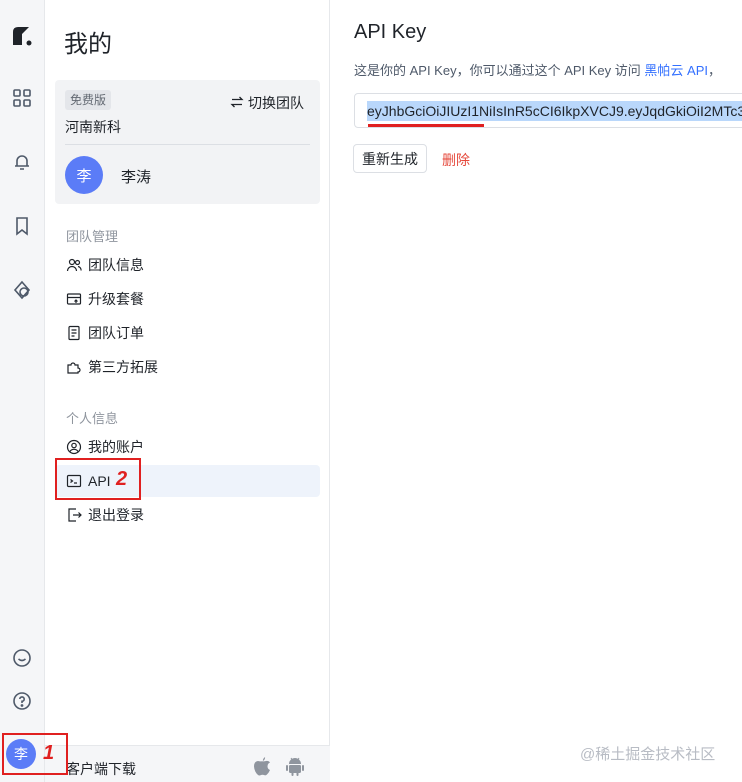 This screenshot has width=742, height=782. Describe the element at coordinates (73, 265) in the screenshot. I see `team-icon` at that location.